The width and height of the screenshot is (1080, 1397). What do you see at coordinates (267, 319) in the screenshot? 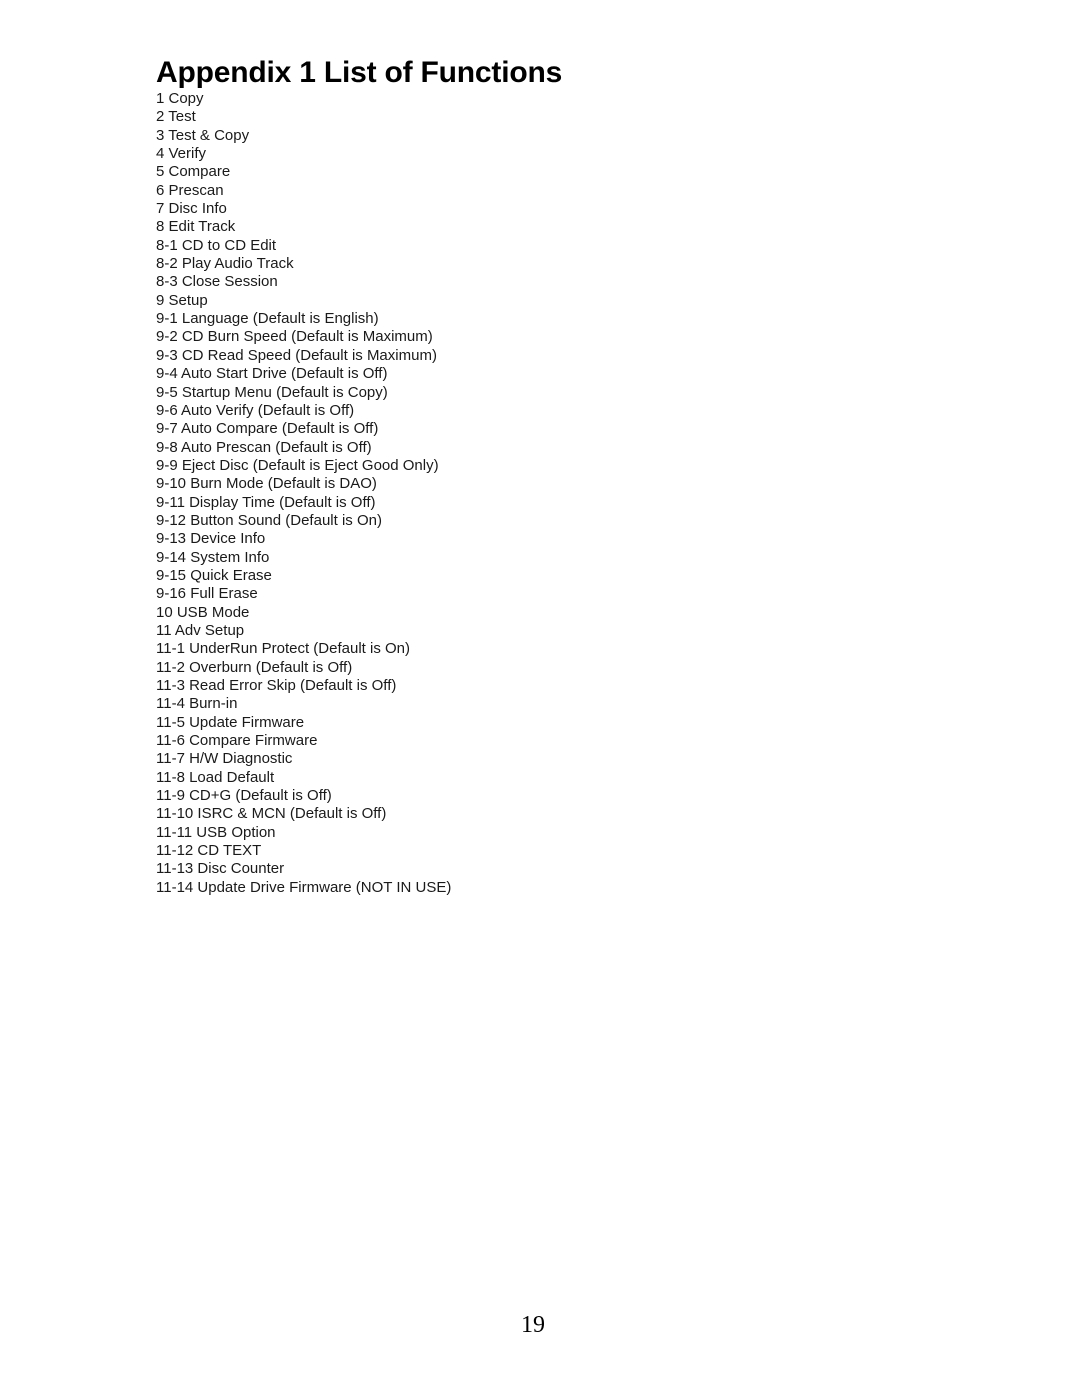
I see `list-item: 9-1 Language (Default is English)` at bounding box center [267, 319].